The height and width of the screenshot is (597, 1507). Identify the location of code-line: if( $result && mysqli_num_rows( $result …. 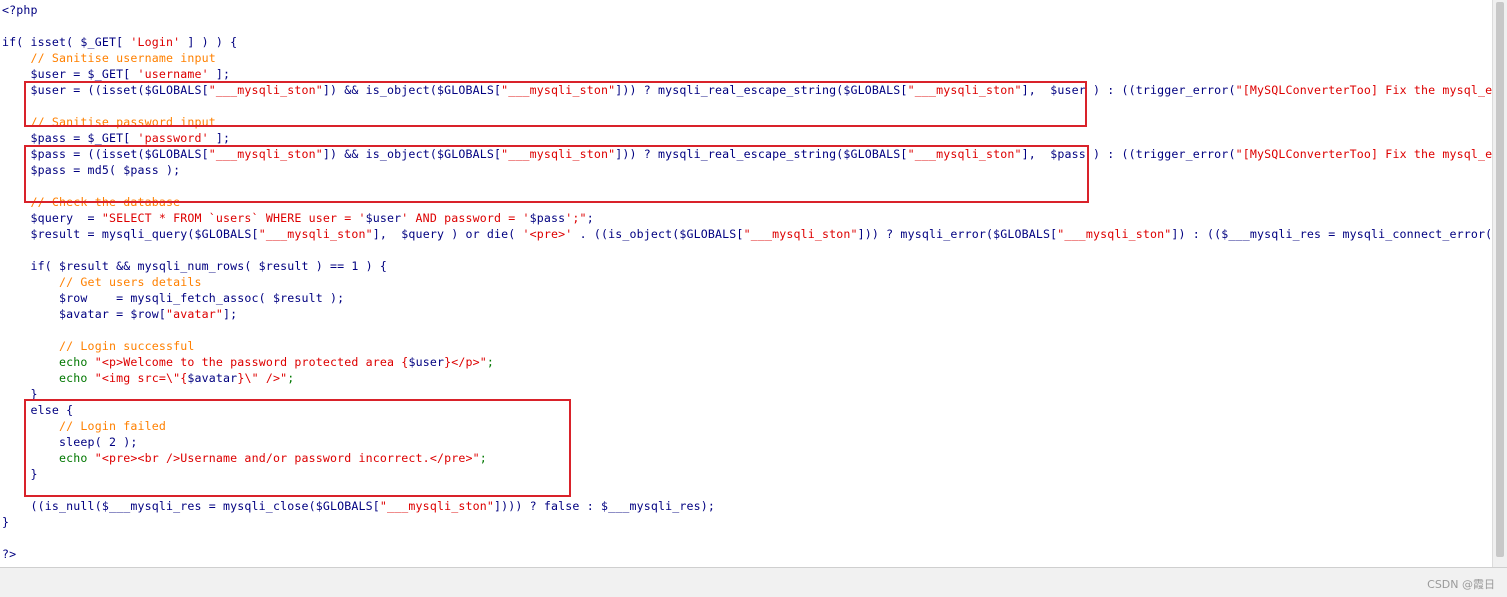
(194, 266).